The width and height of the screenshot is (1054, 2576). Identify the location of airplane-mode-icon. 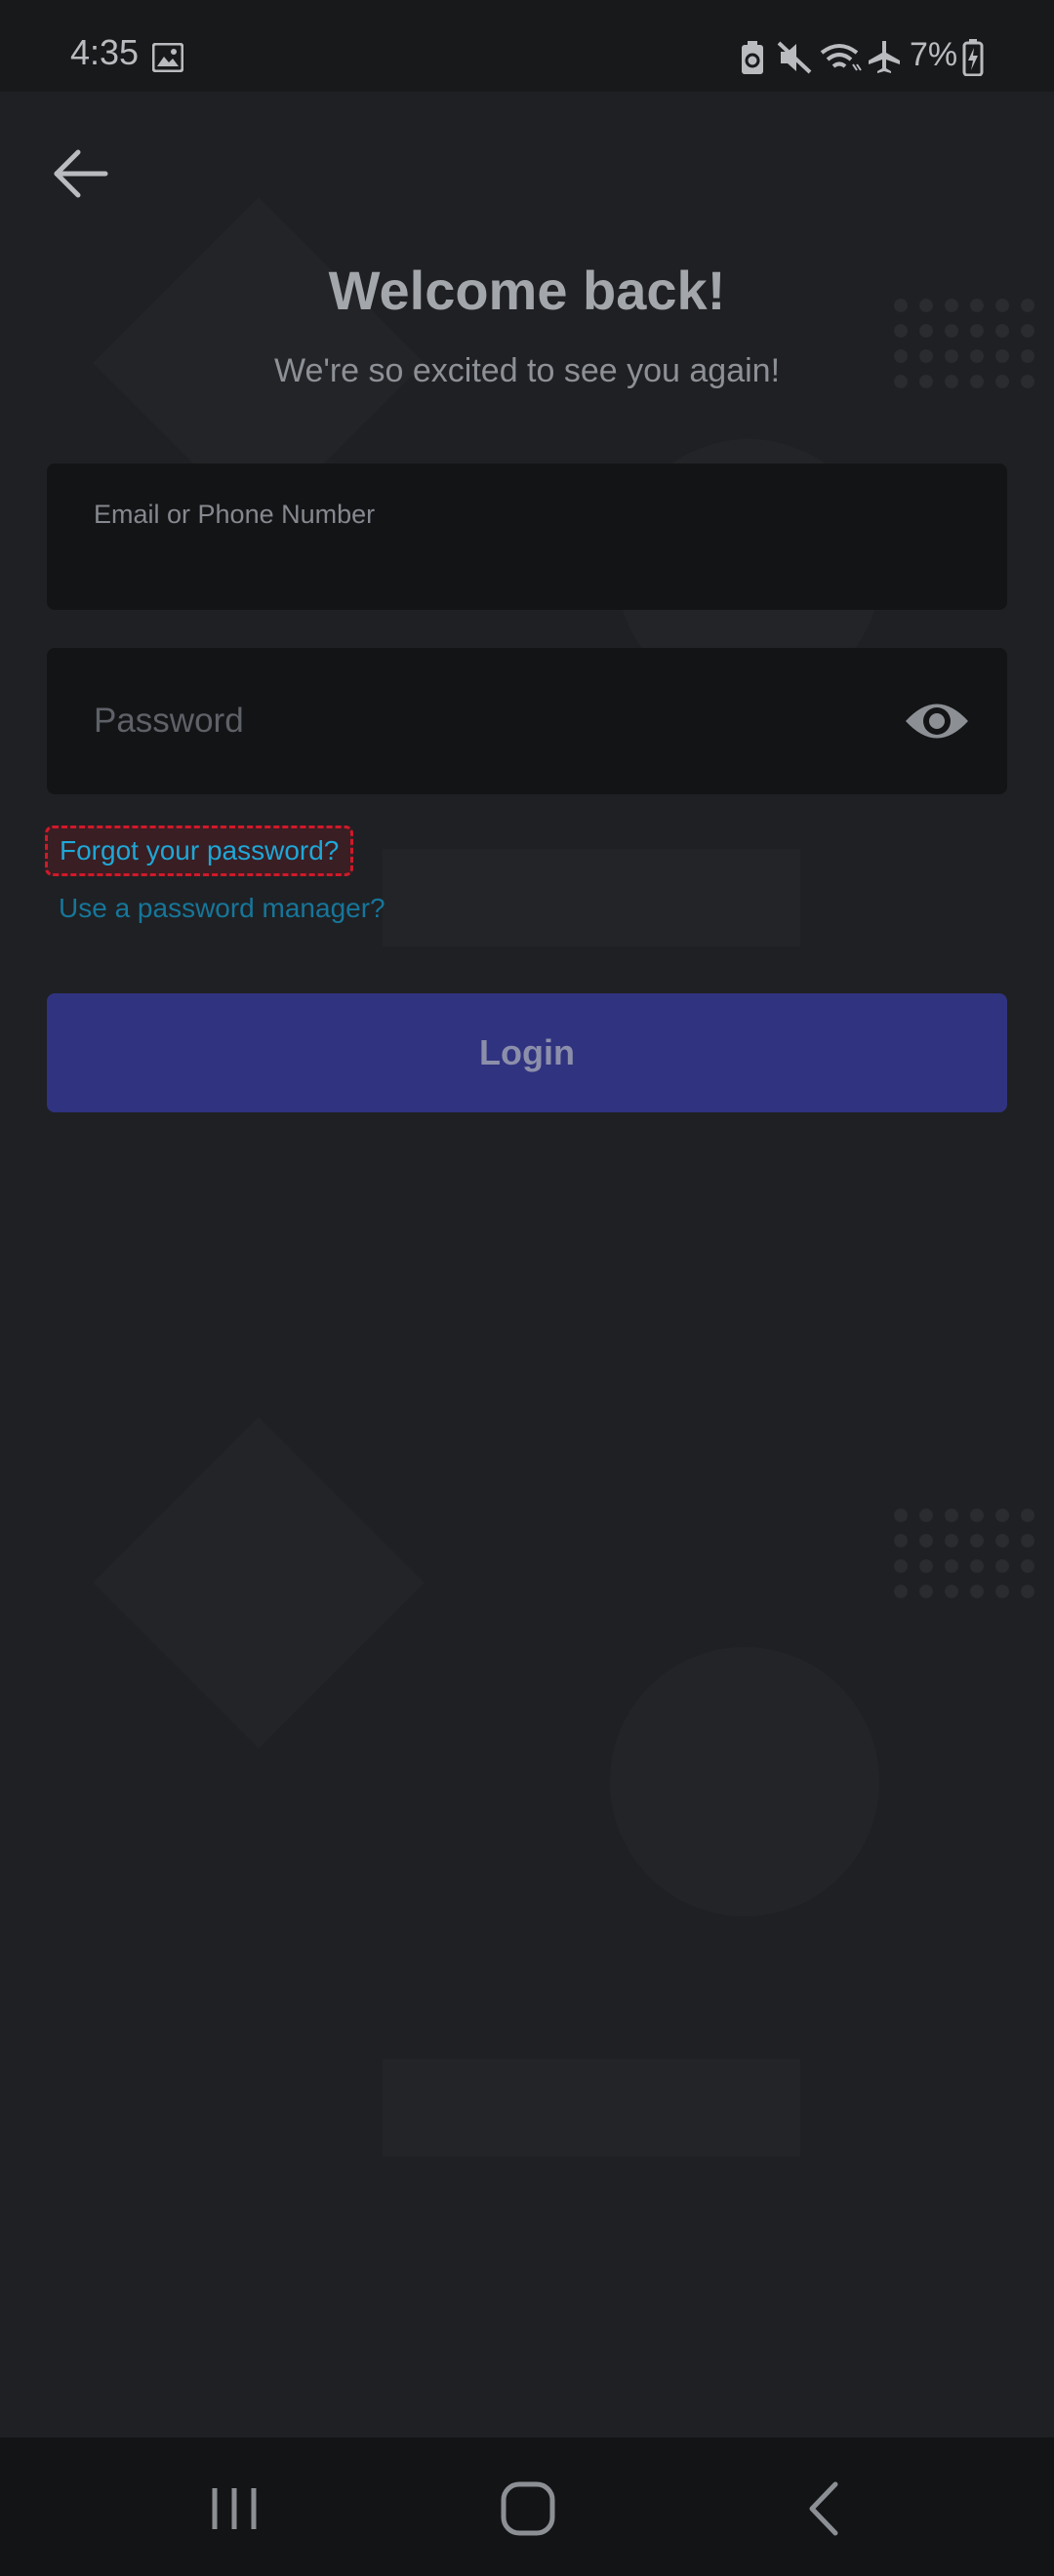
(884, 57).